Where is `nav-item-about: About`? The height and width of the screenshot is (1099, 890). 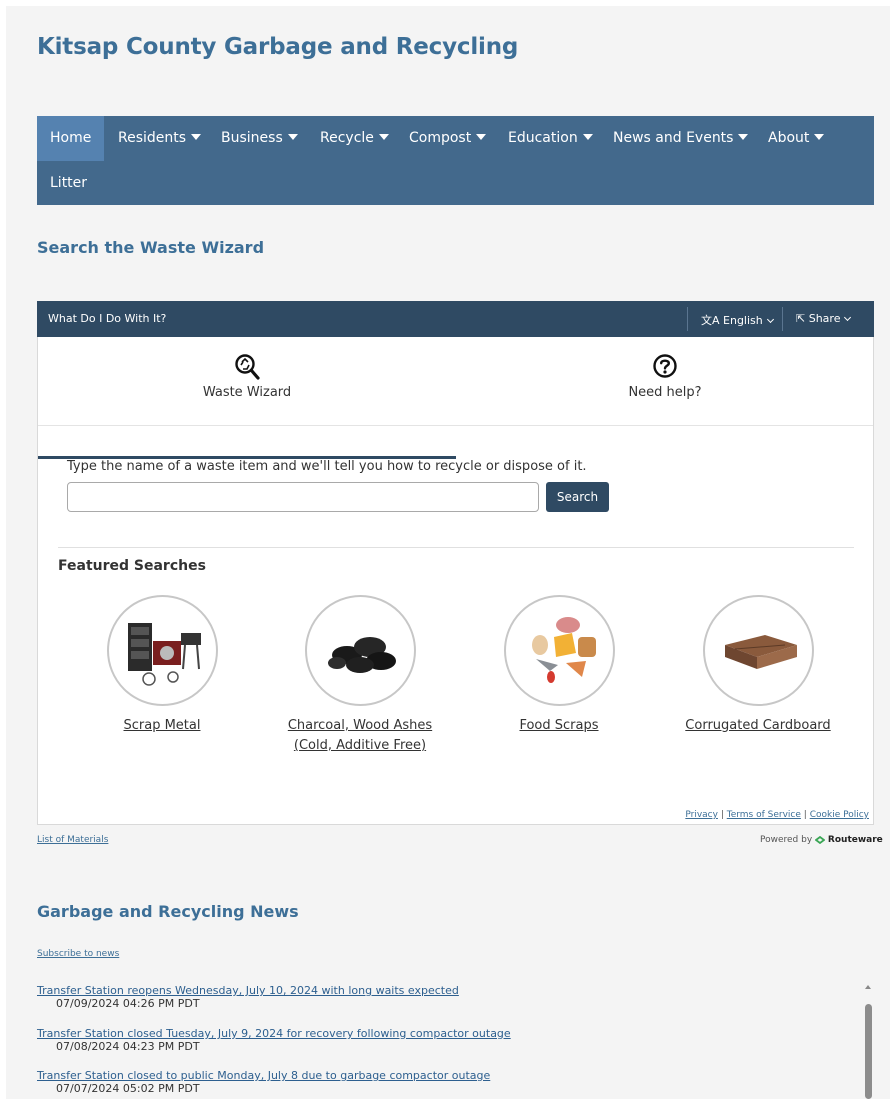 nav-item-about: About is located at coordinates (796, 138).